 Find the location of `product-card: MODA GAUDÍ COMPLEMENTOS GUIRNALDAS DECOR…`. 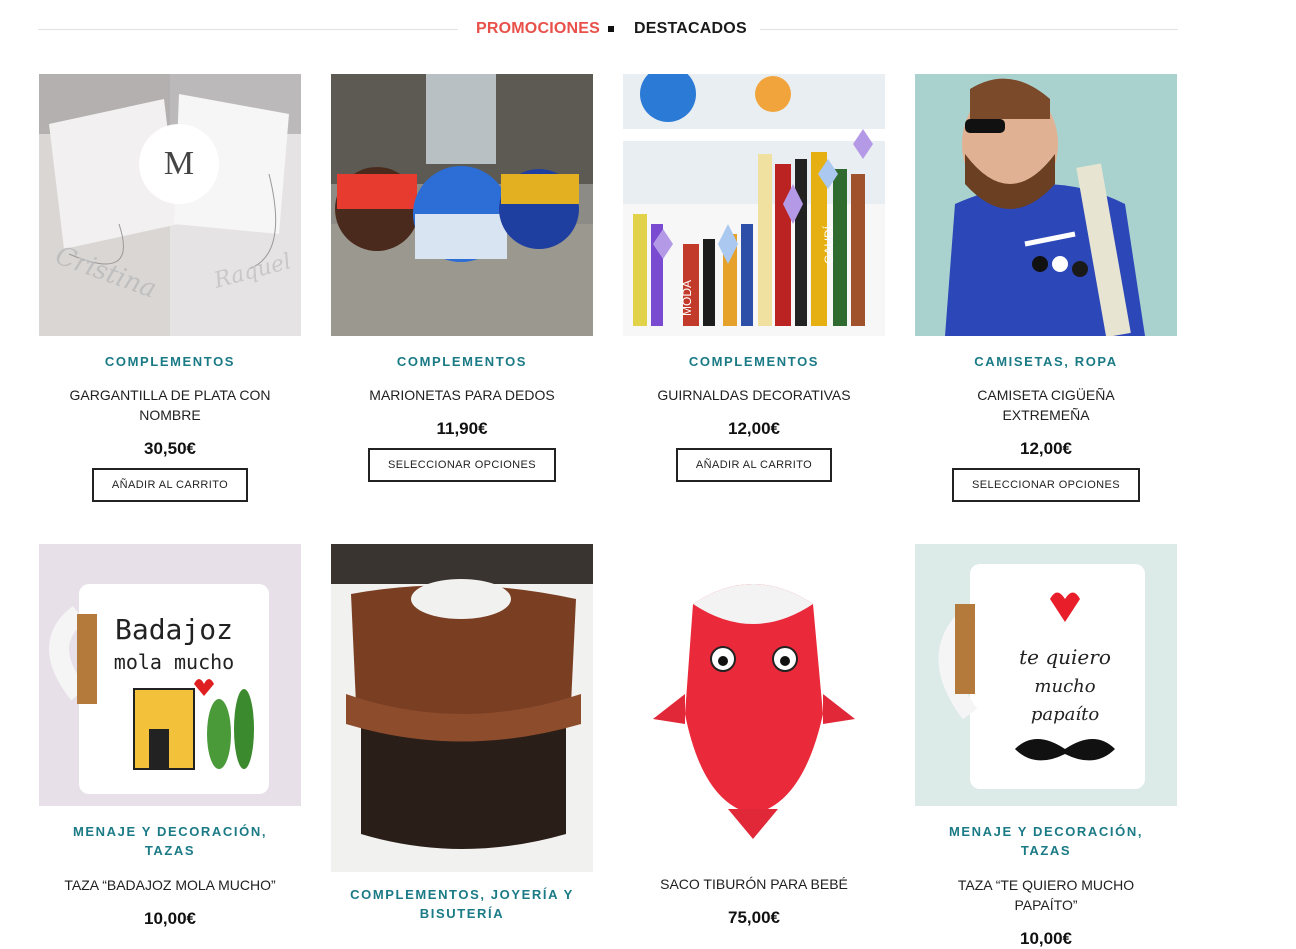

product-card: MODA GAUDÍ COMPLEMENTOS GUIRNALDAS DECOR… is located at coordinates (754, 278).